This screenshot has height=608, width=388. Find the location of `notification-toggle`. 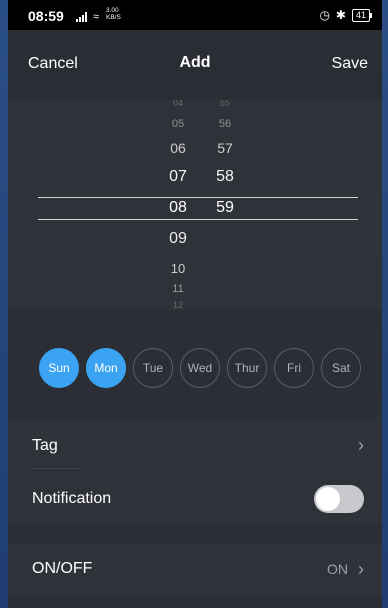

notification-toggle is located at coordinates (339, 499).